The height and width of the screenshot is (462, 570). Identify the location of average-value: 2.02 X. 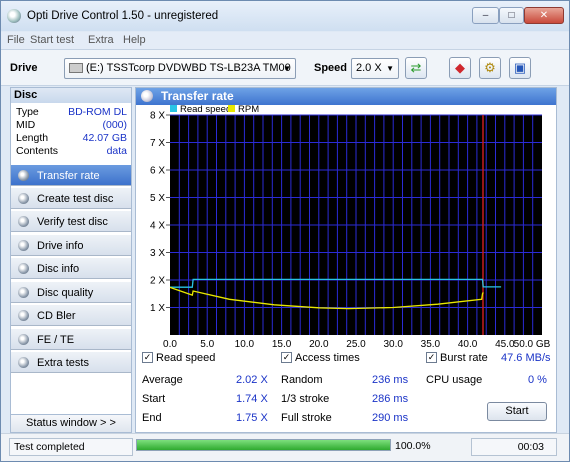
(252, 380).